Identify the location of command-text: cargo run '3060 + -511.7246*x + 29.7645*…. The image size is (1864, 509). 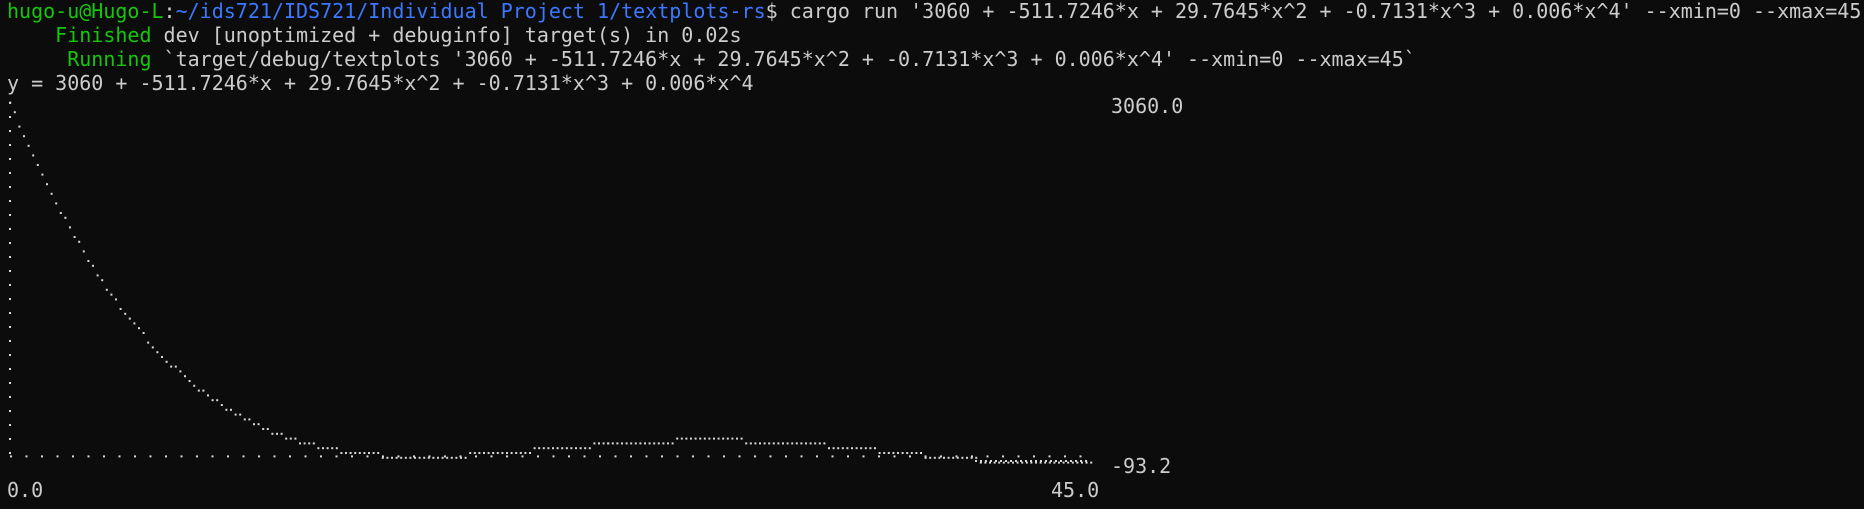
(1326, 11).